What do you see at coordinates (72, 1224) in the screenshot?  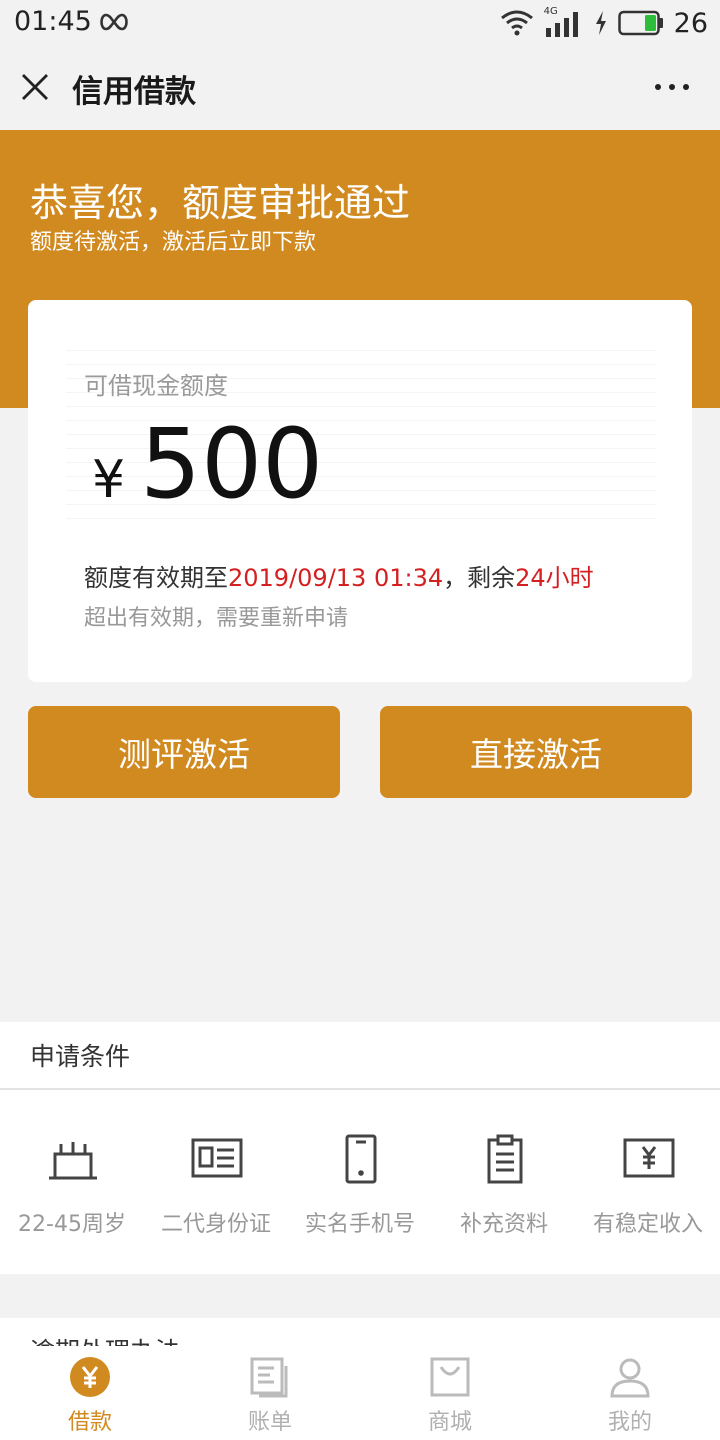 I see `condition-label: 22-45周岁` at bounding box center [72, 1224].